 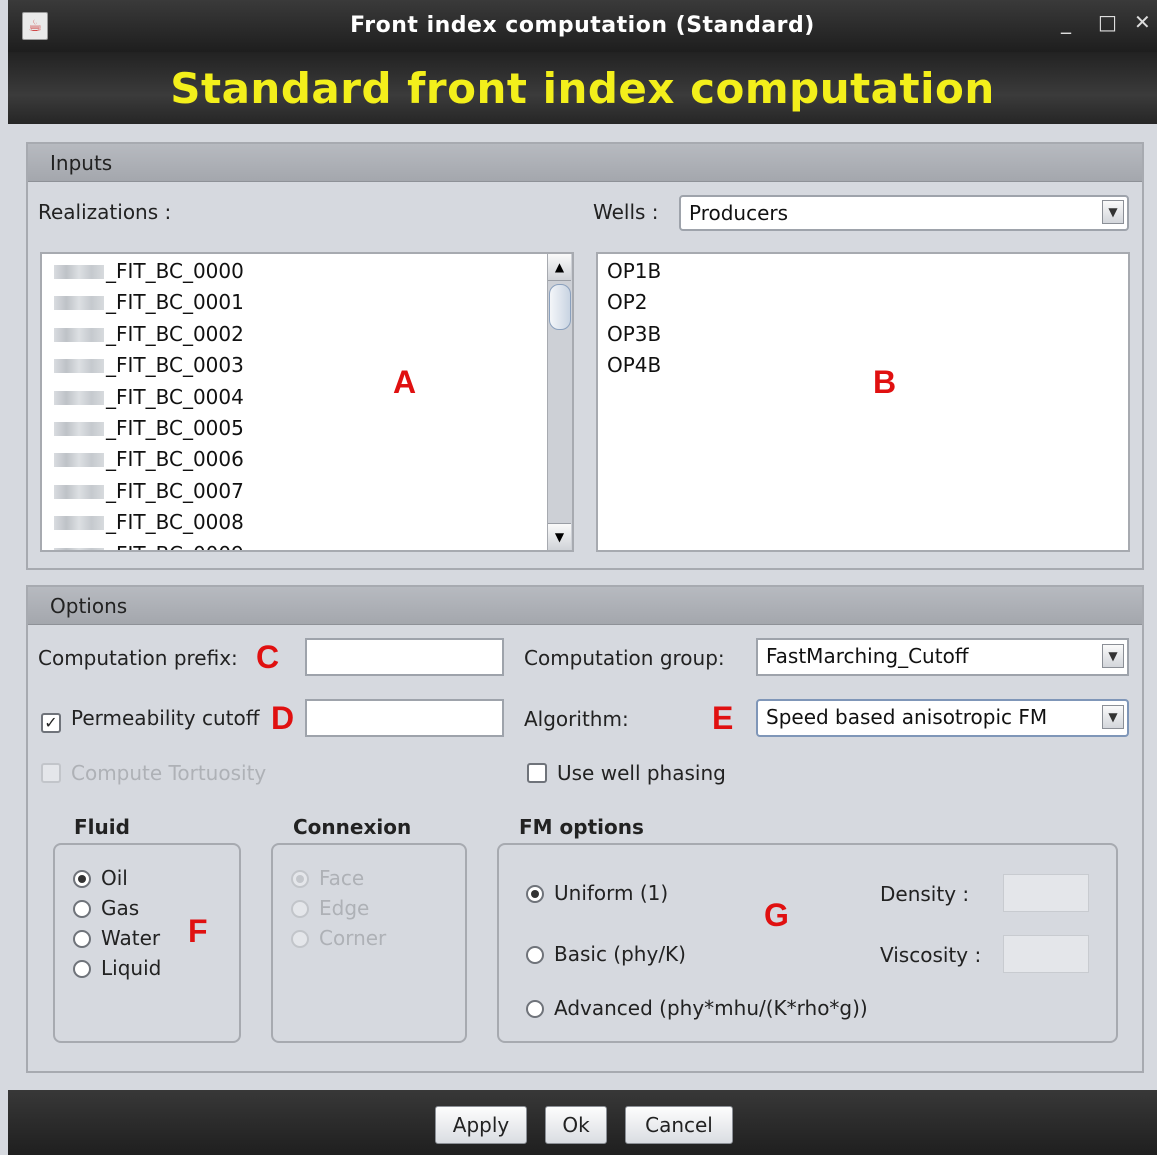 I want to click on connexion-corner-radio: Corner, so click(x=338, y=938).